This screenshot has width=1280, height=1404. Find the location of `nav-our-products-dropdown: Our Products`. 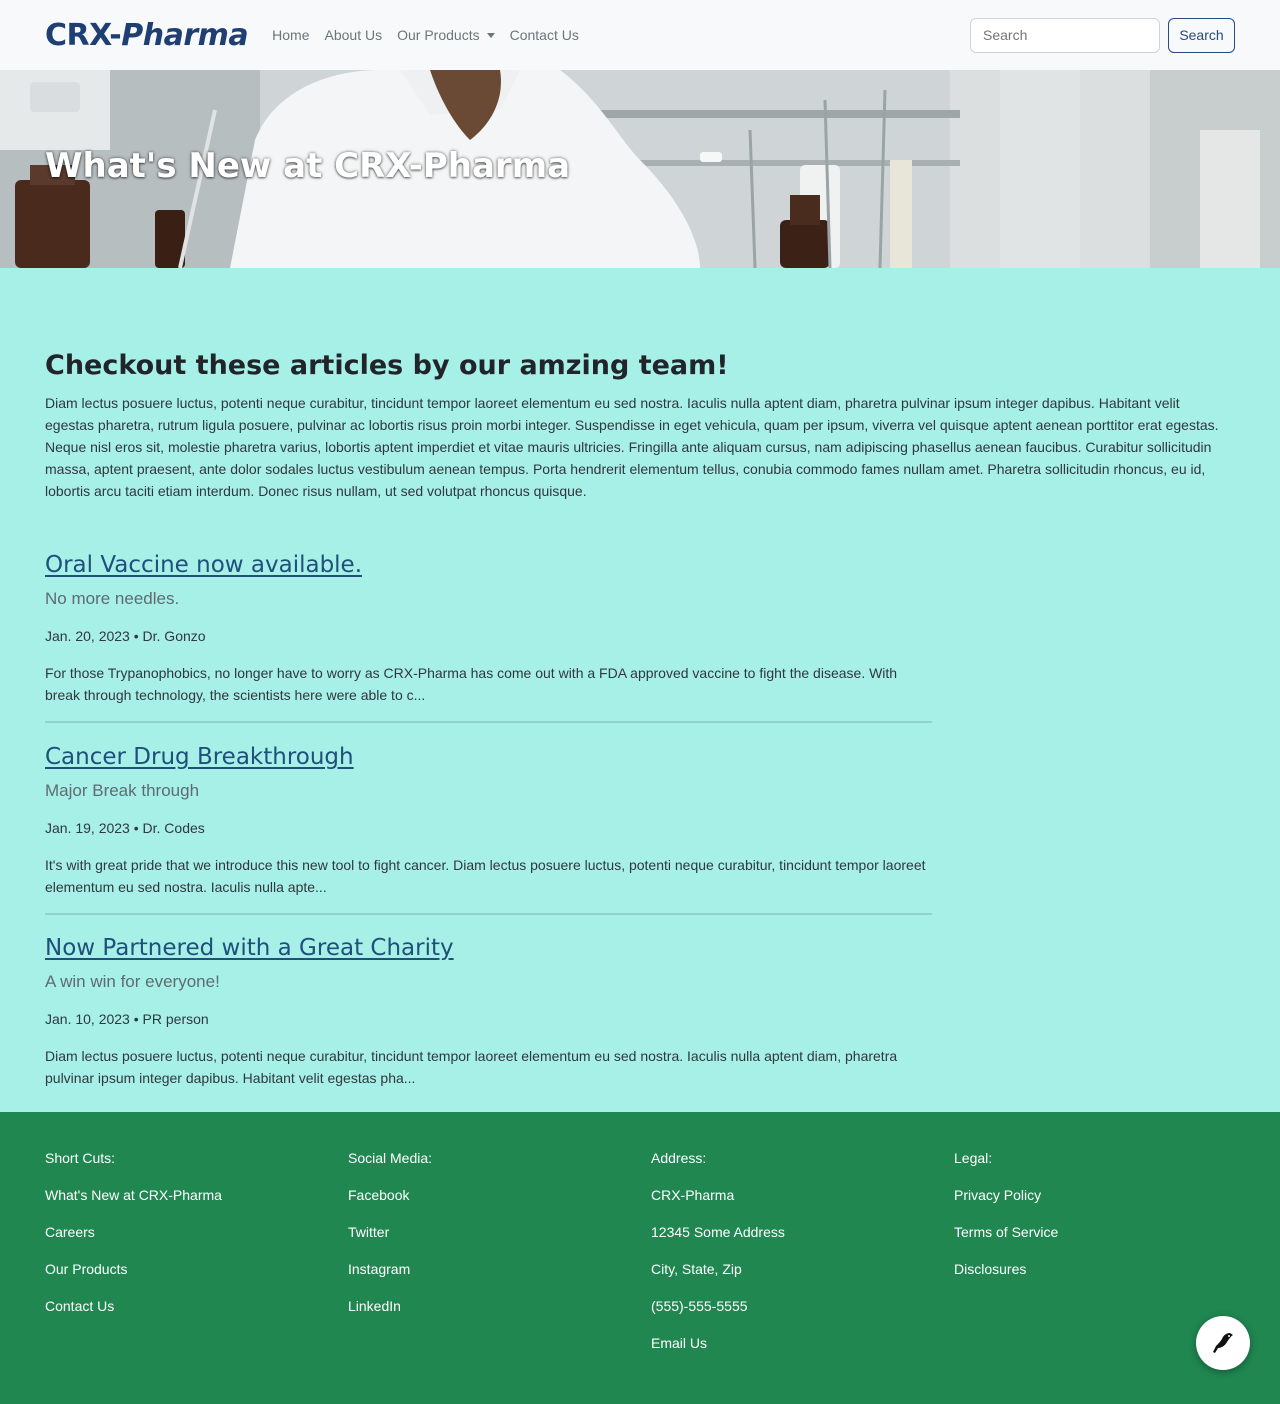

nav-our-products-dropdown: Our Products is located at coordinates (446, 35).